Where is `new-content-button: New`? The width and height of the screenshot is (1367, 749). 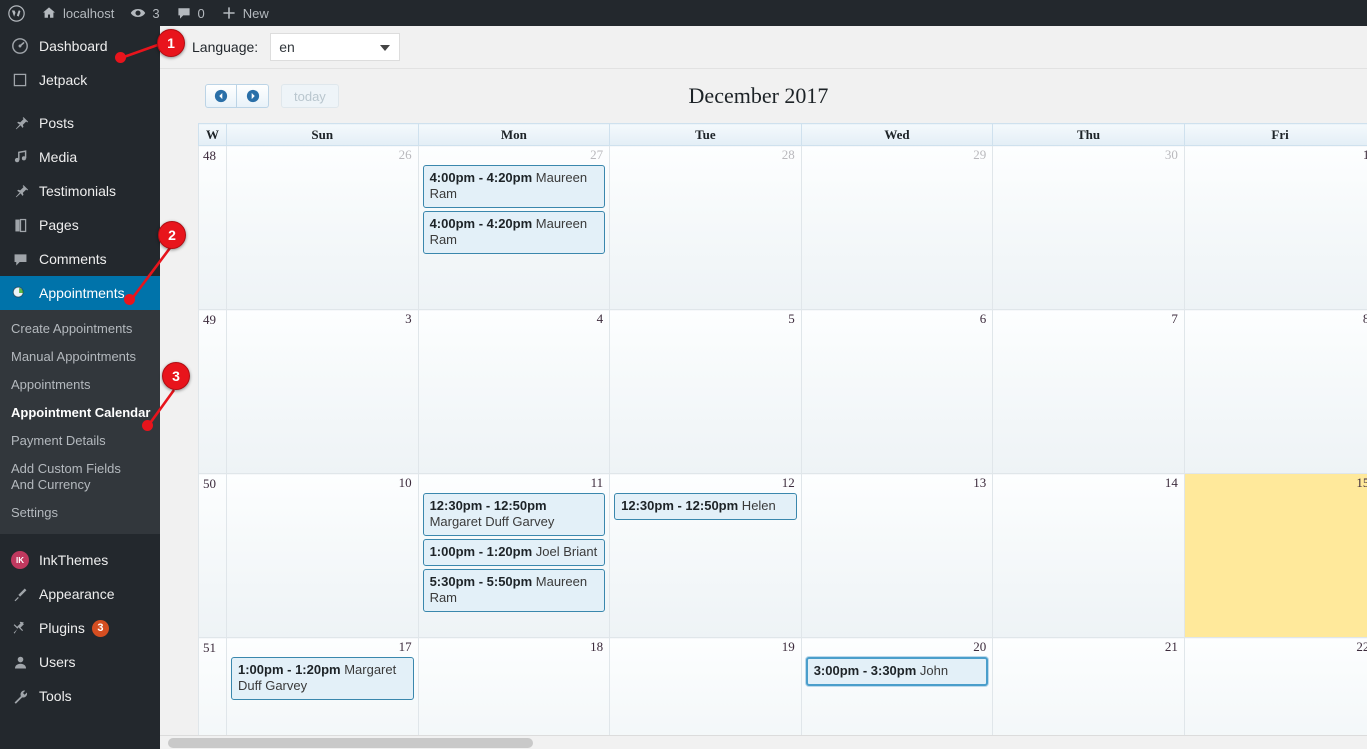 new-content-button: New is located at coordinates (245, 13).